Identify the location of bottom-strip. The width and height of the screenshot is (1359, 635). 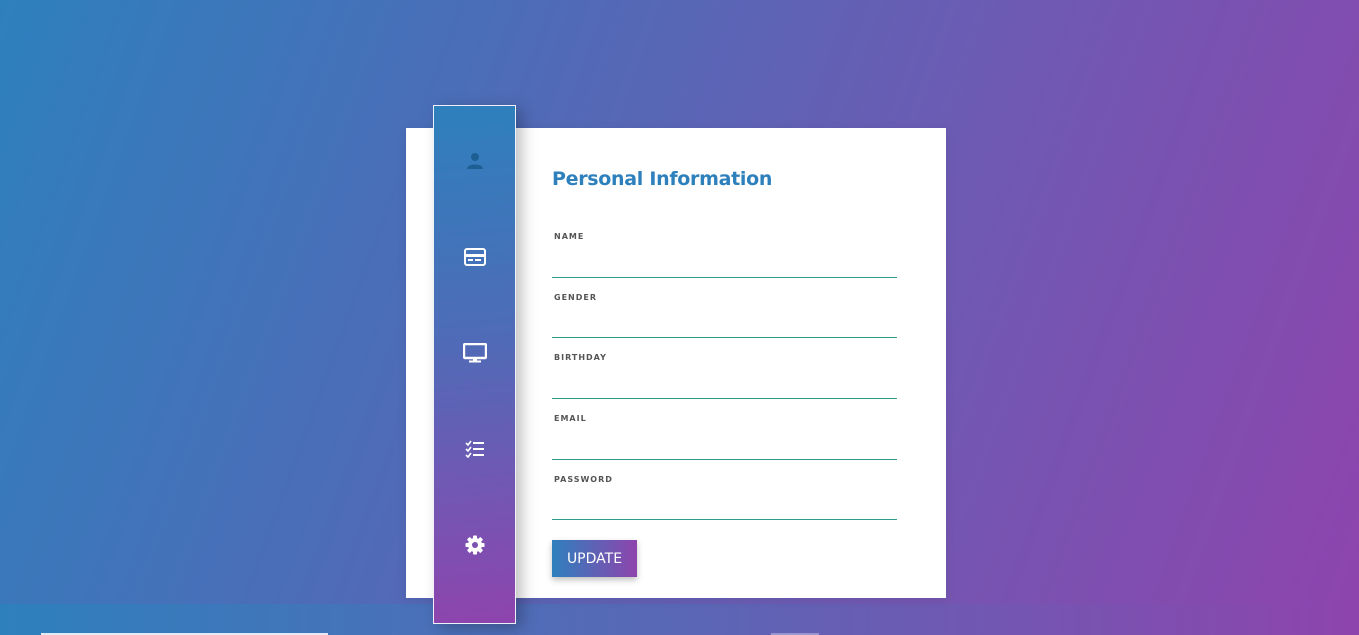
(679, 619).